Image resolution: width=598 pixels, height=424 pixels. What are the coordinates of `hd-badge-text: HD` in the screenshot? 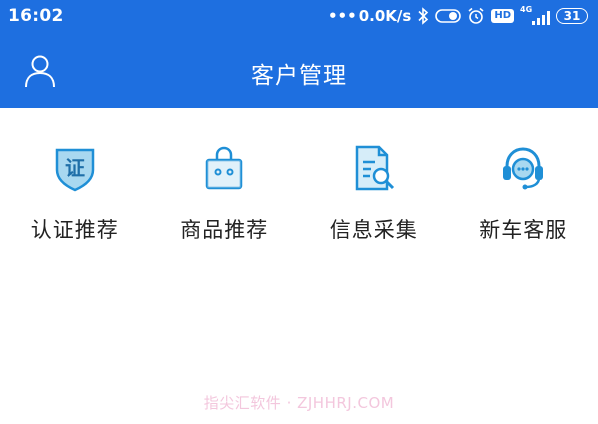 It's located at (502, 15).